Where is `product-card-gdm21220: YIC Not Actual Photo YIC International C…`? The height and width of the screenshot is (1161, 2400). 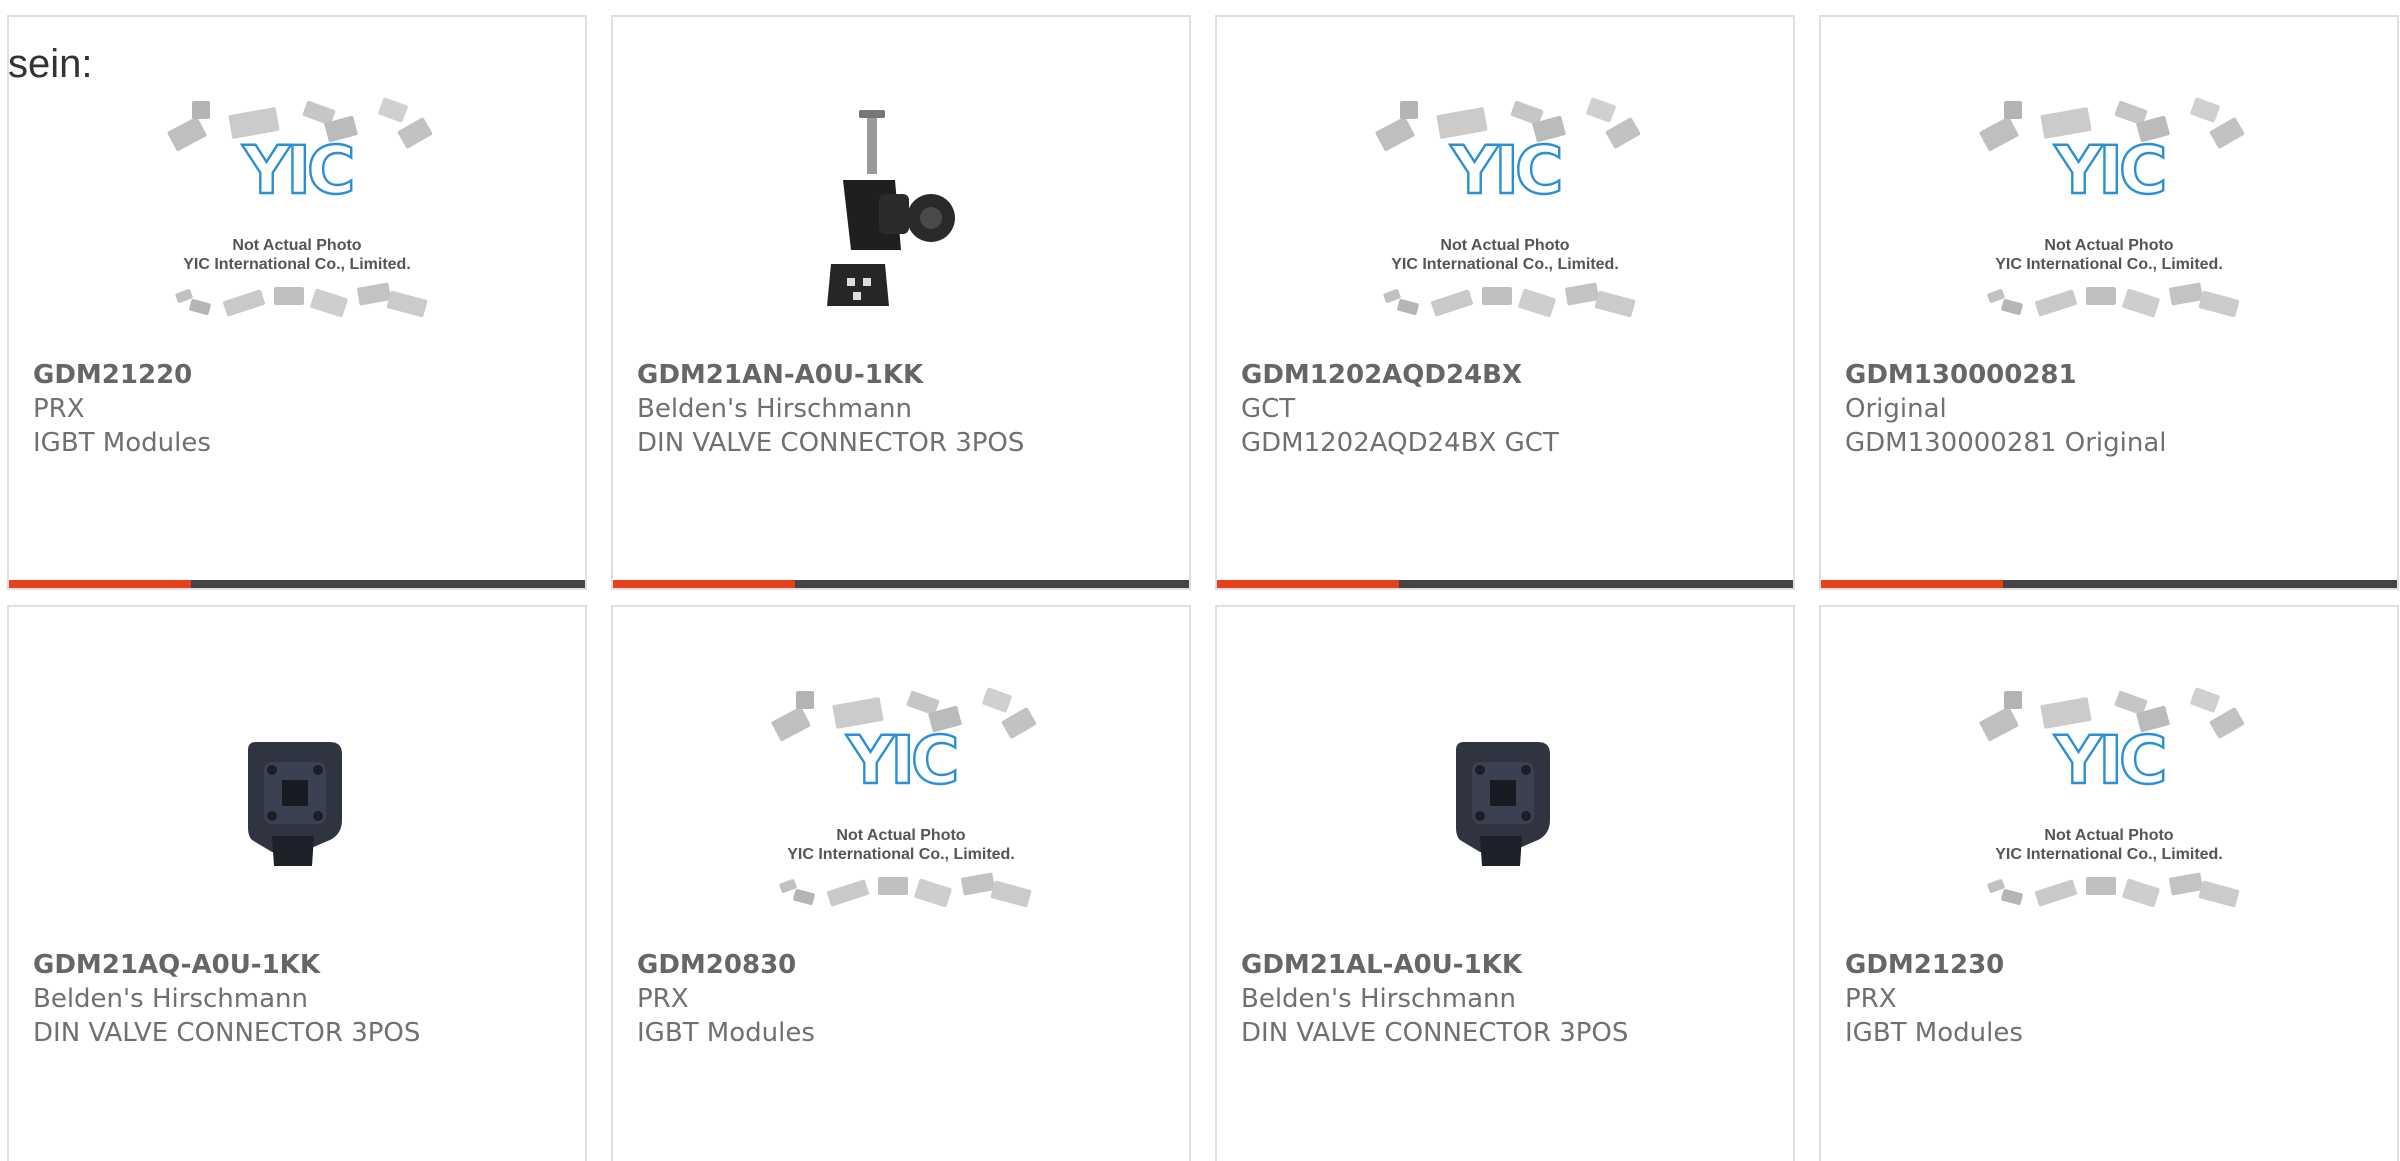 product-card-gdm21220: YIC Not Actual Photo YIC International C… is located at coordinates (297, 302).